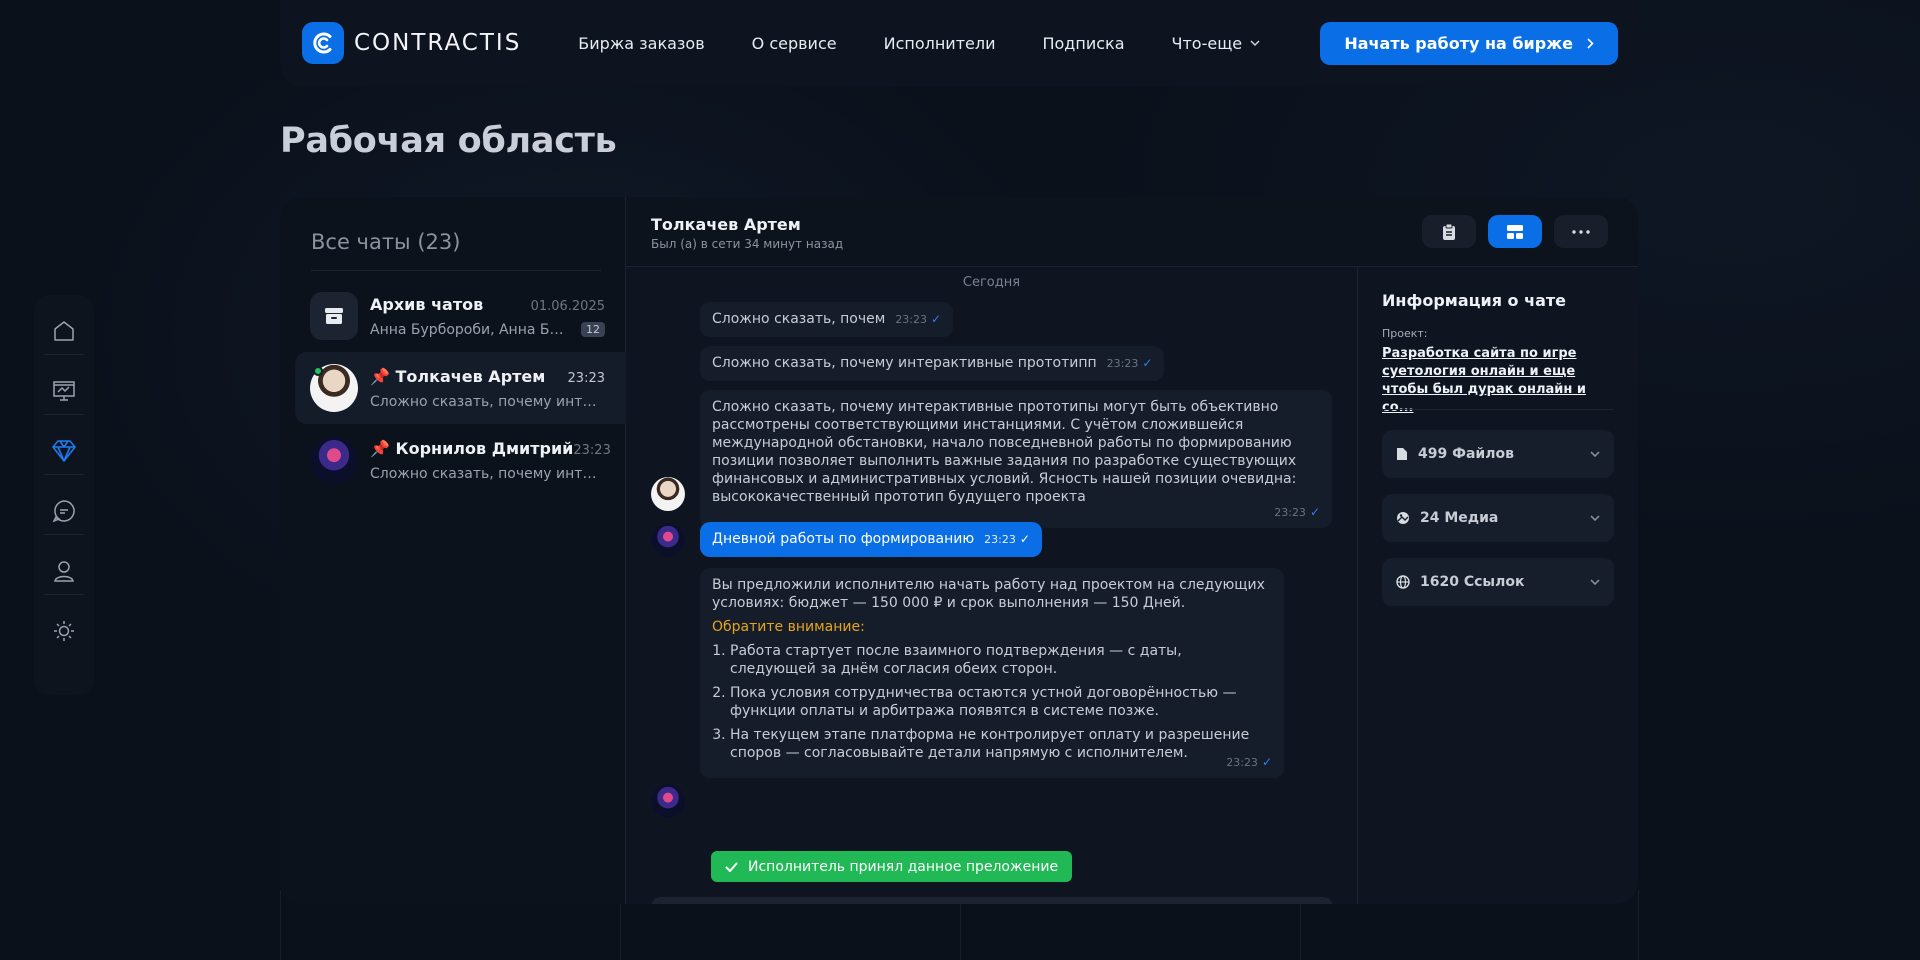  Describe the element at coordinates (1458, 43) in the screenshot. I see `start-exchange-label: Начать работу на бирже` at that location.